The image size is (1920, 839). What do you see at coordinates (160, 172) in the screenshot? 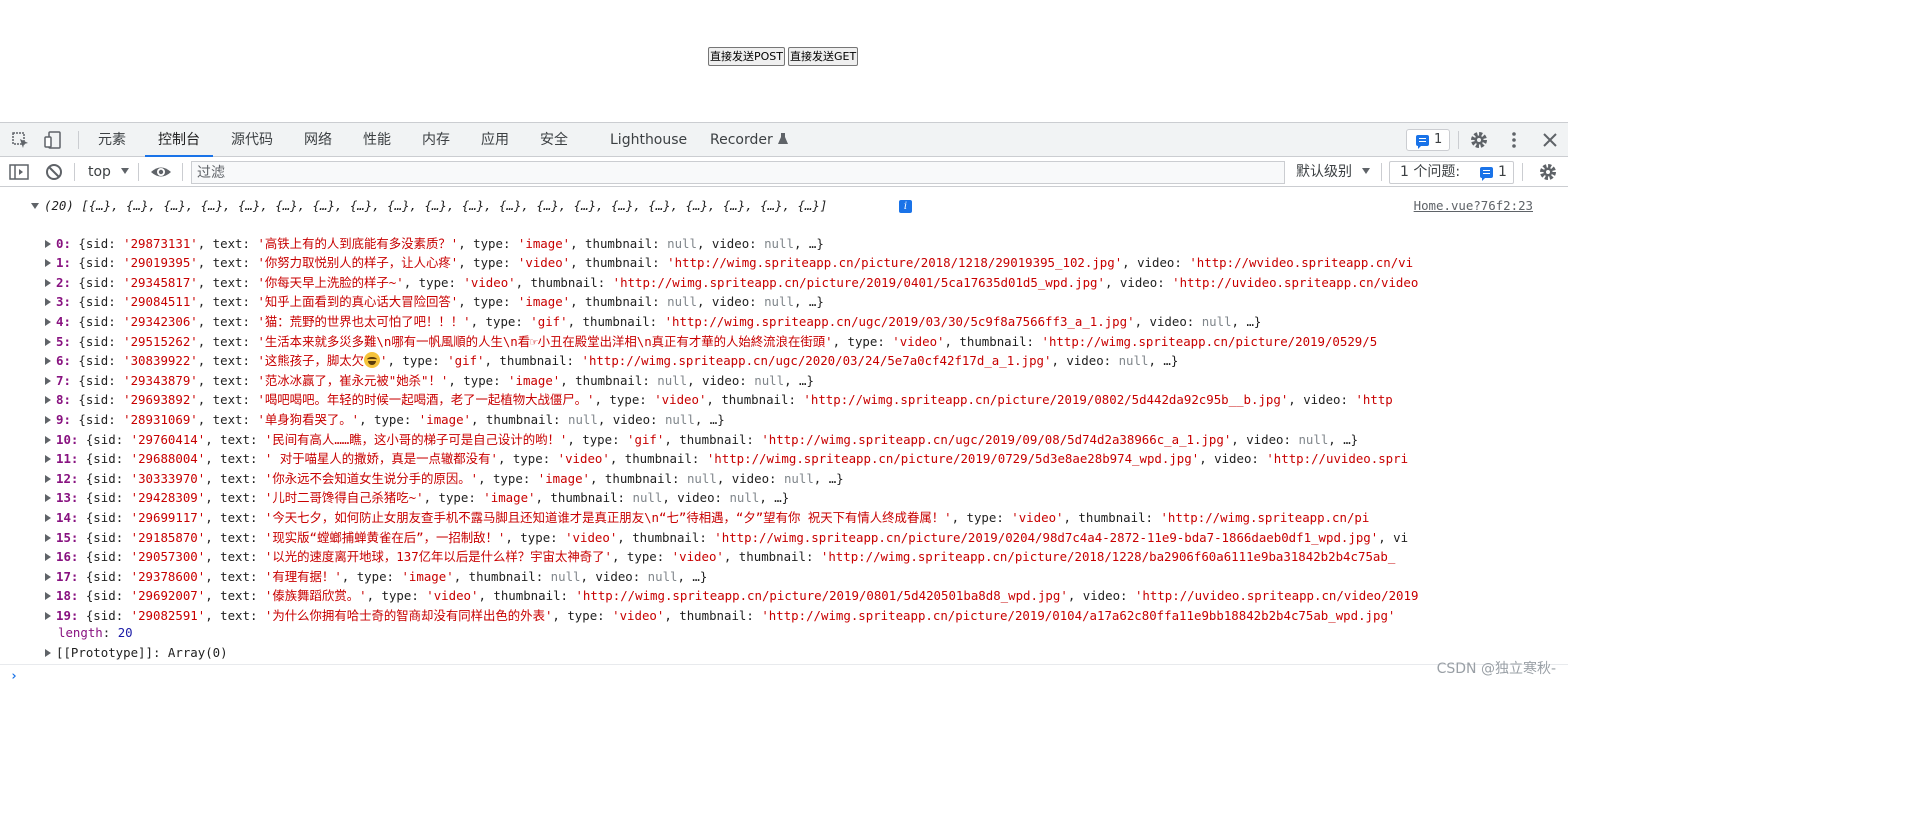
I see `live-expression-eye-icon` at bounding box center [160, 172].